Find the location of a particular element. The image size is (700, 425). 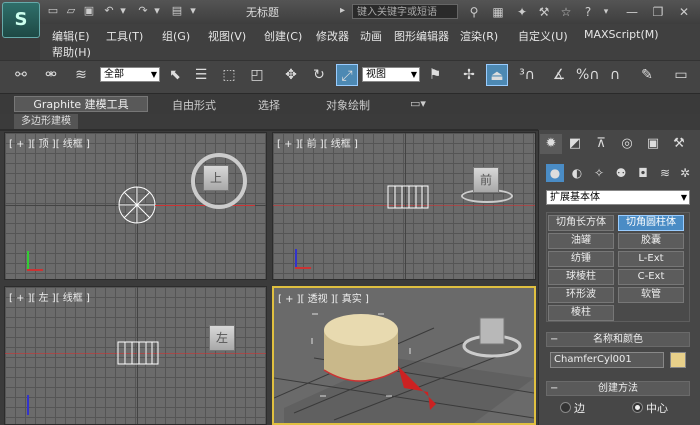

window-crossing-icon: ◰ is located at coordinates (257, 75).